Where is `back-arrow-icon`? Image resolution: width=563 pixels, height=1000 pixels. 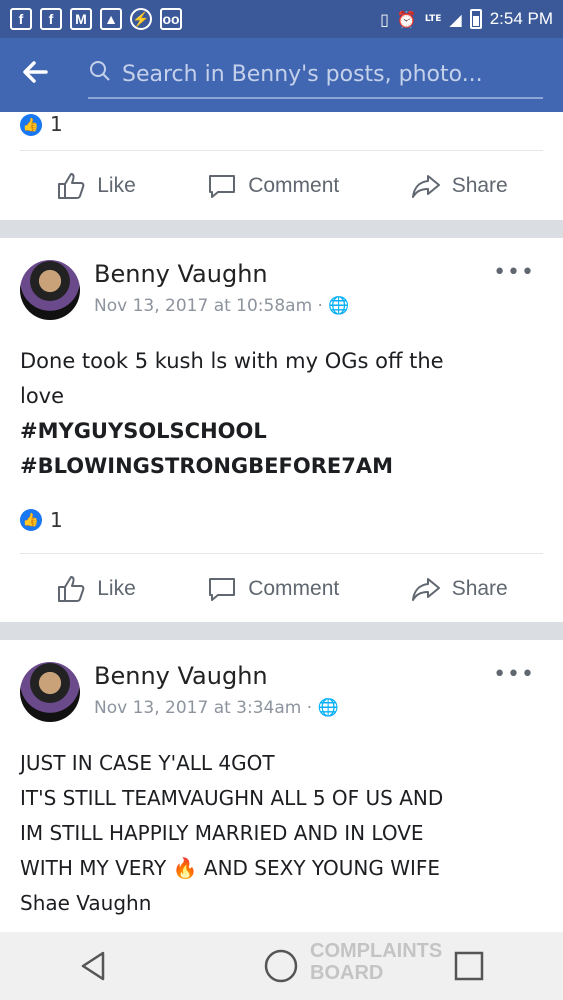 back-arrow-icon is located at coordinates (43, 75).